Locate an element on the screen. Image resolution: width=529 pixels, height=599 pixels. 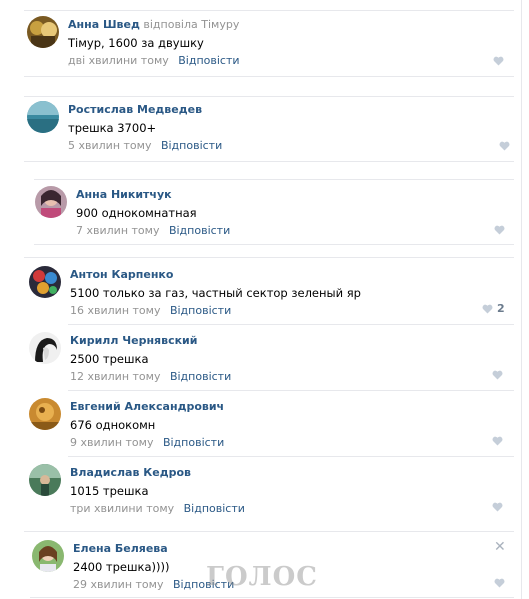
reply-word: відповіла is located at coordinates (170, 24).